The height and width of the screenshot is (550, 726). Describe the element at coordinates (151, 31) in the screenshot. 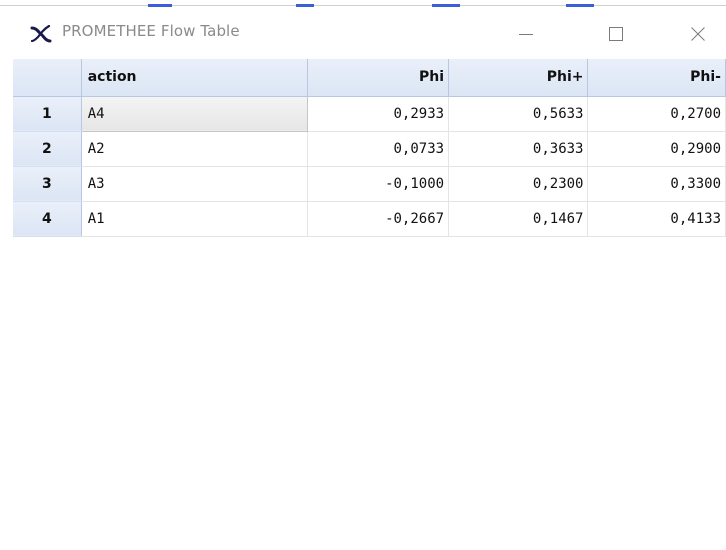

I see `window-title: PROMETHEE Flow Table` at that location.